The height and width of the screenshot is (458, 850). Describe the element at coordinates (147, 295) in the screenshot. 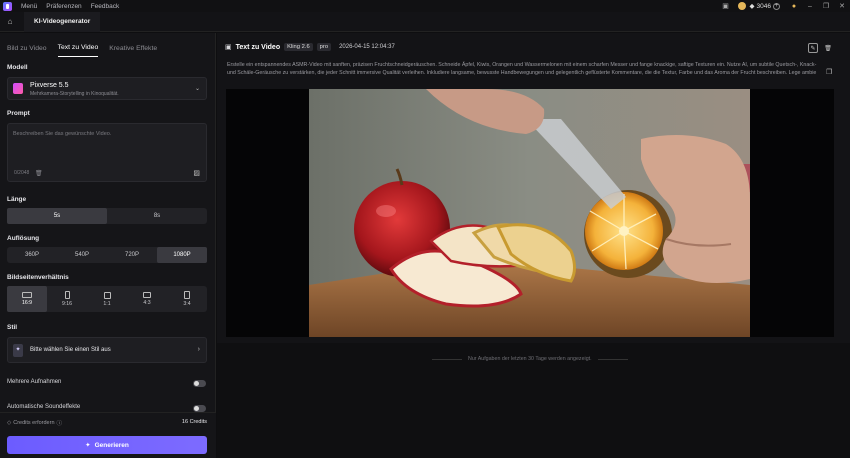

I see `ratio-4-3-icon` at that location.